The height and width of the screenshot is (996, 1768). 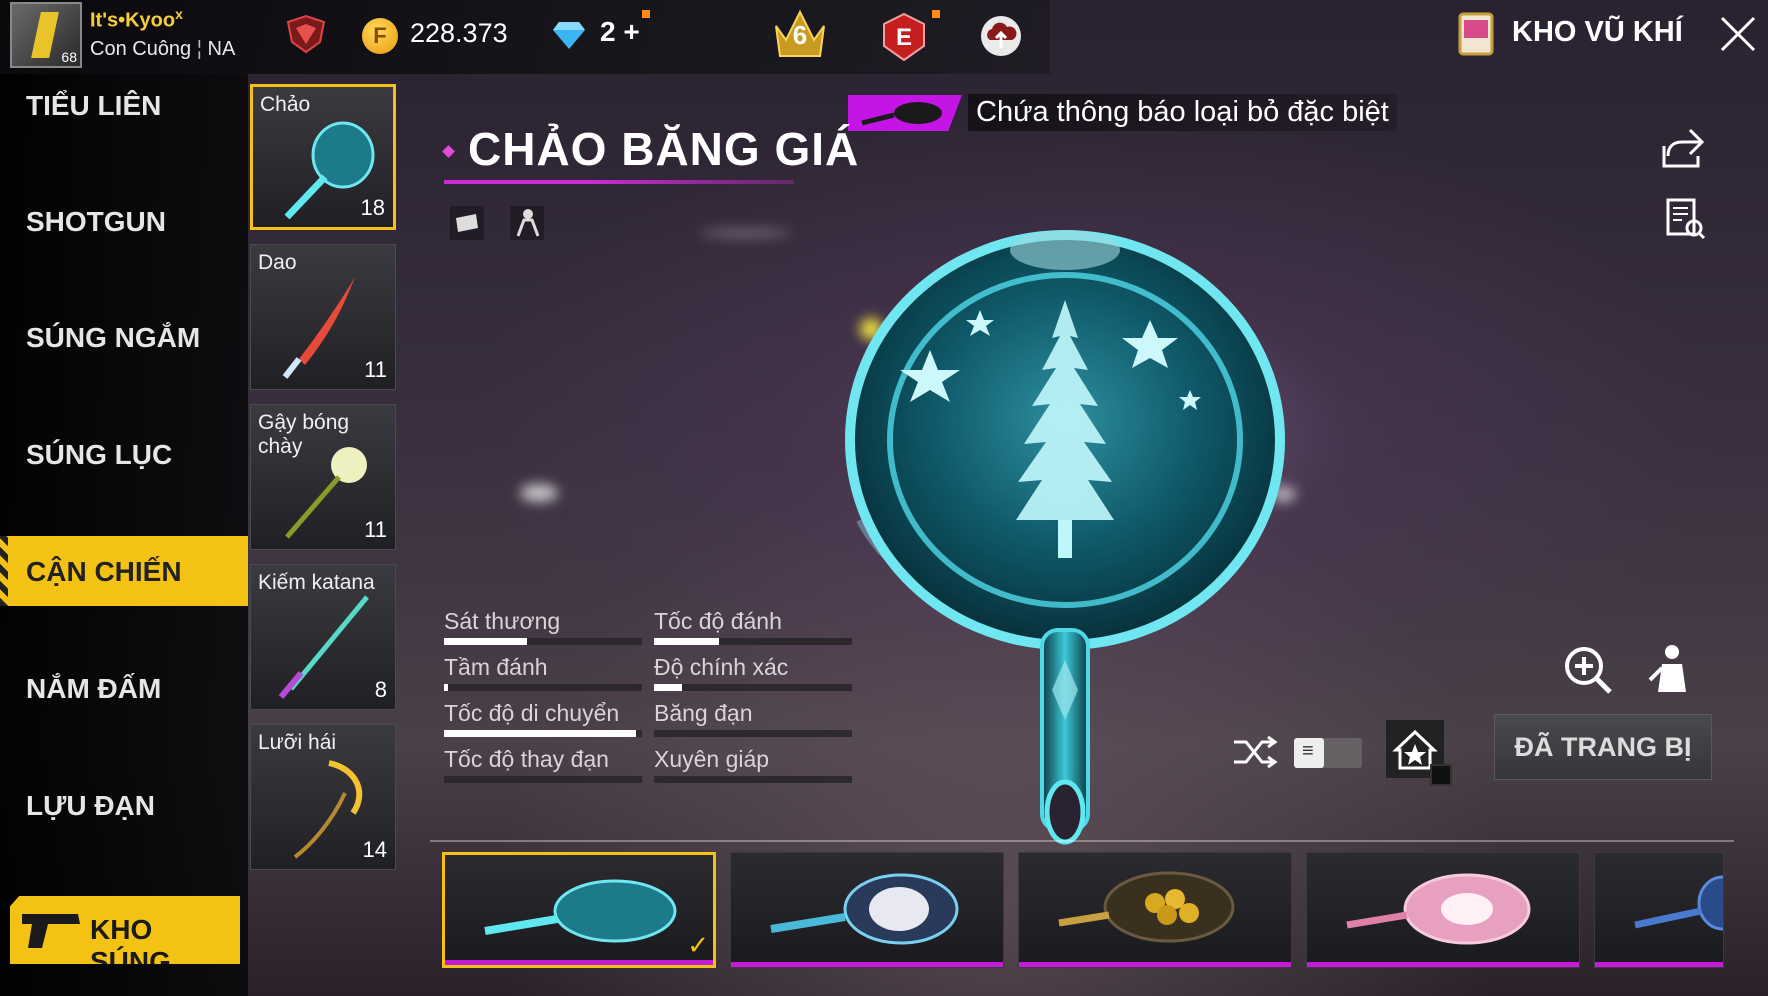 I want to click on gold-coin-count: 228.373, so click(x=459, y=33).